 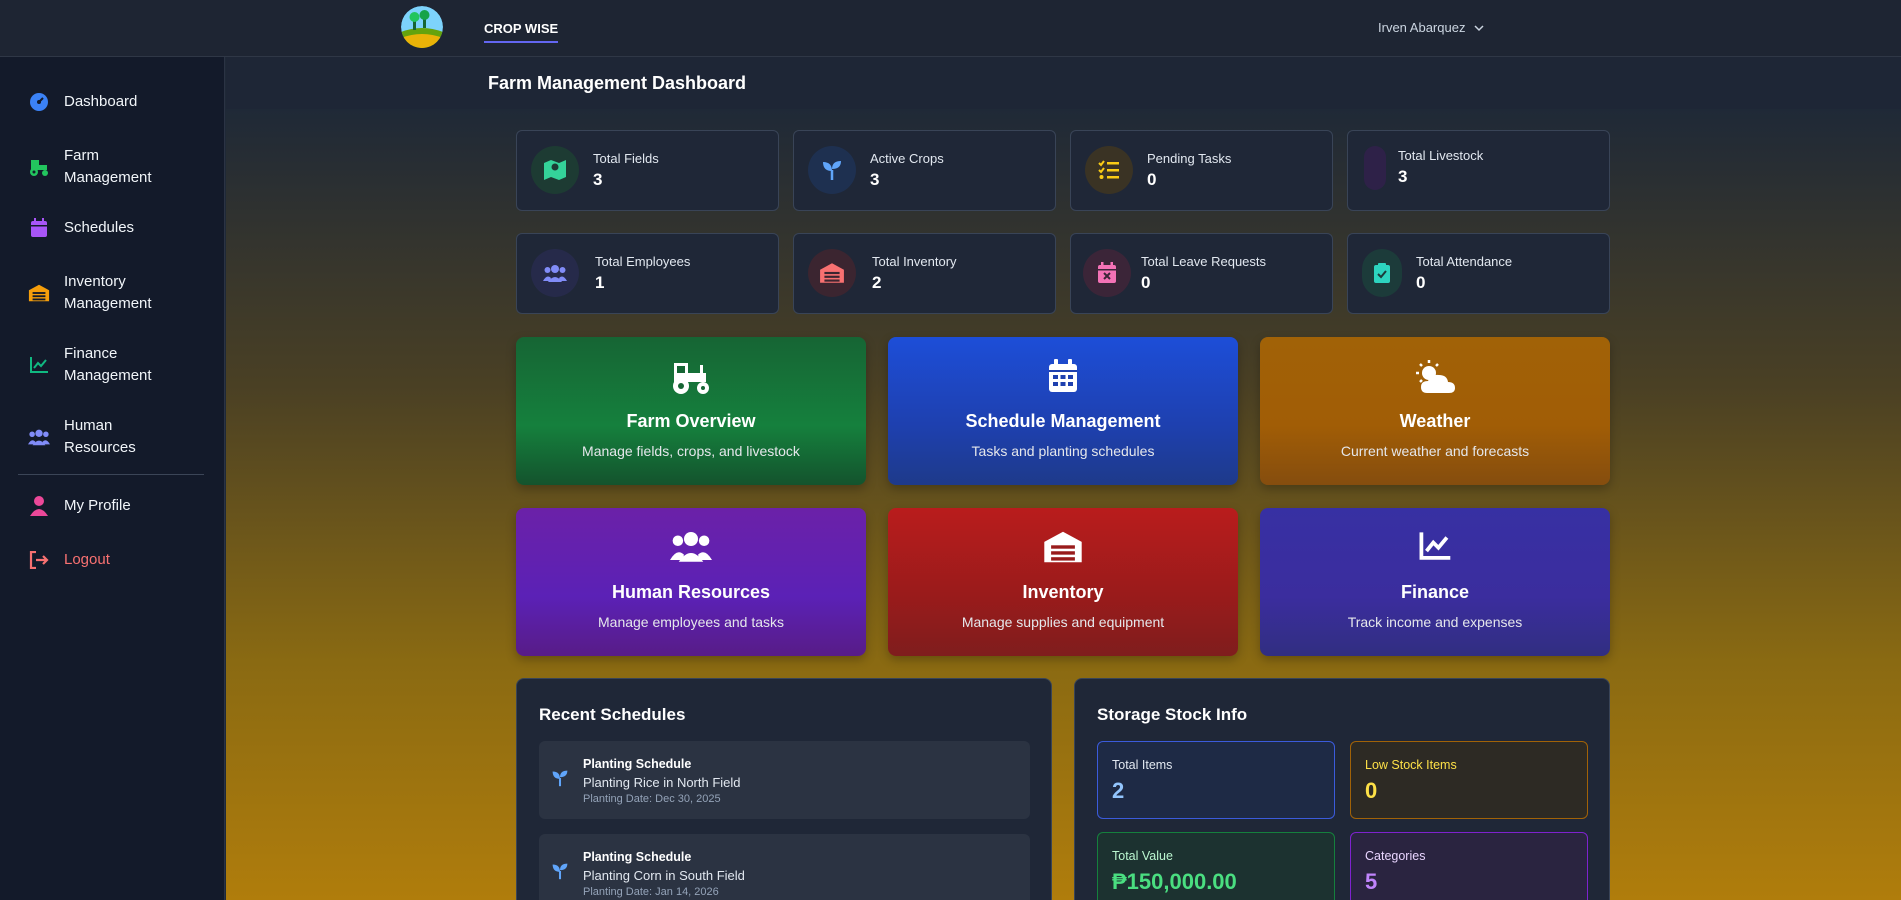 What do you see at coordinates (1435, 548) in the screenshot?
I see `line-chart-icon` at bounding box center [1435, 548].